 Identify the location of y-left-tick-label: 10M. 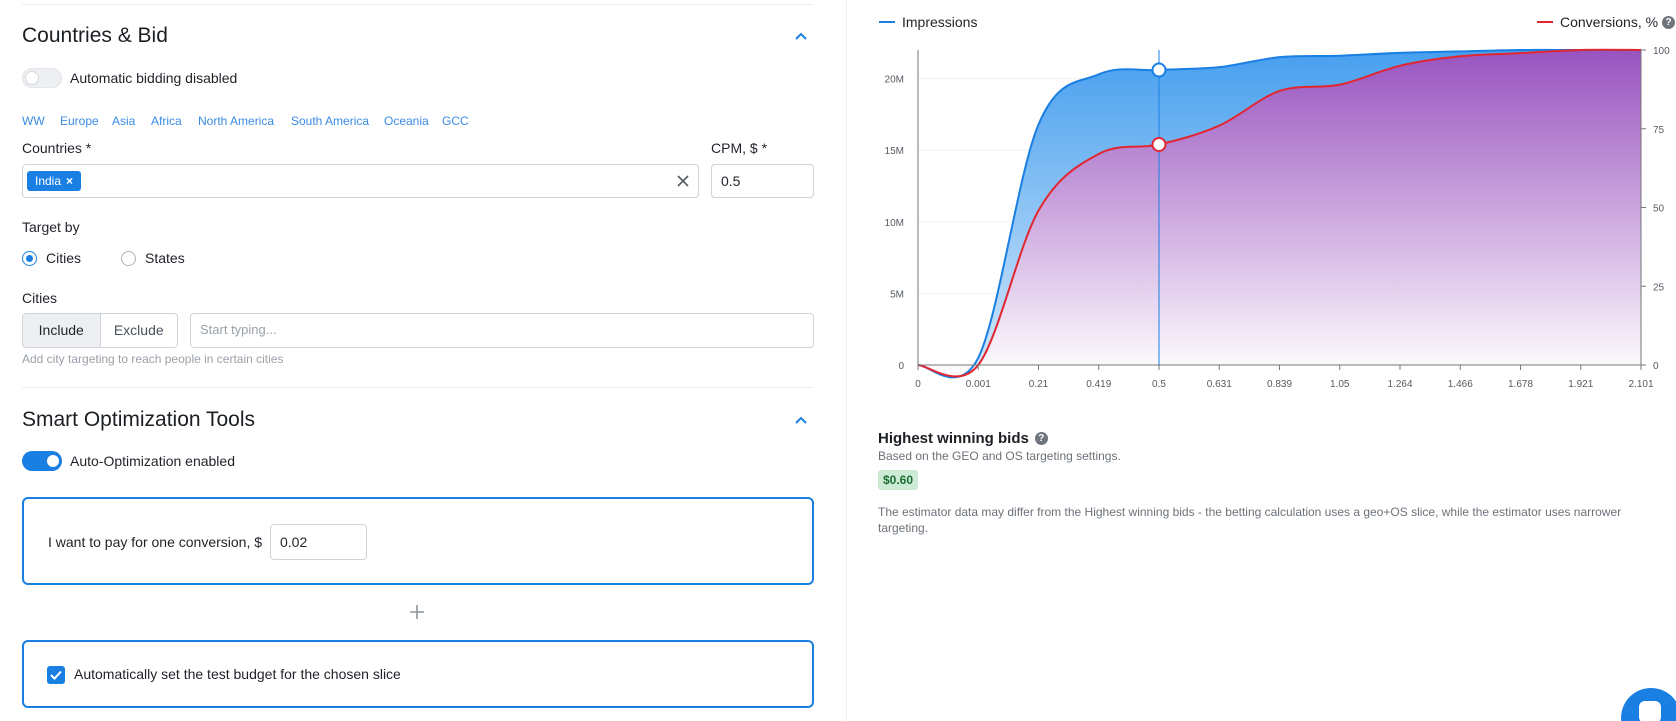
(894, 223).